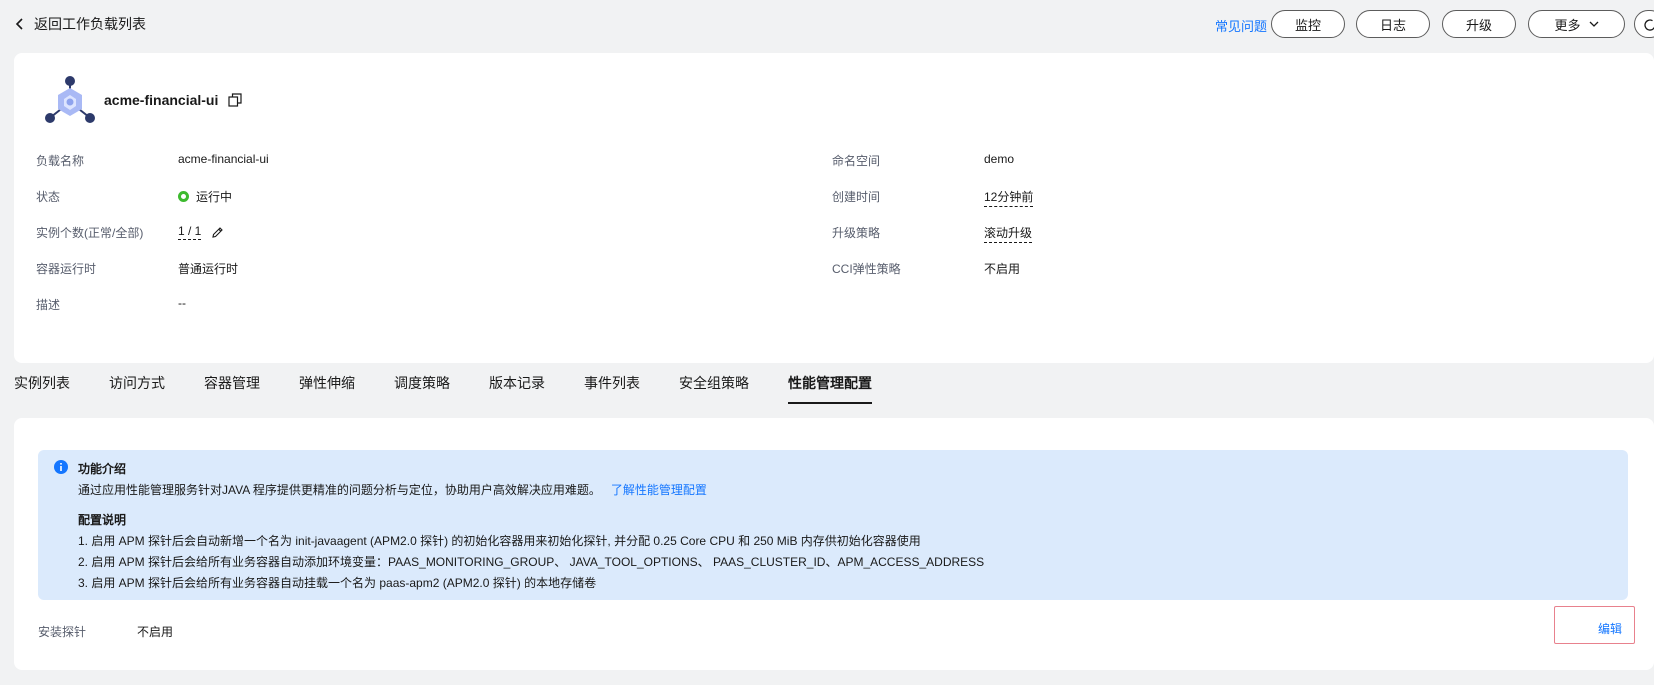  Describe the element at coordinates (714, 389) in the screenshot. I see `tab-security-groups: 安全组策略` at that location.